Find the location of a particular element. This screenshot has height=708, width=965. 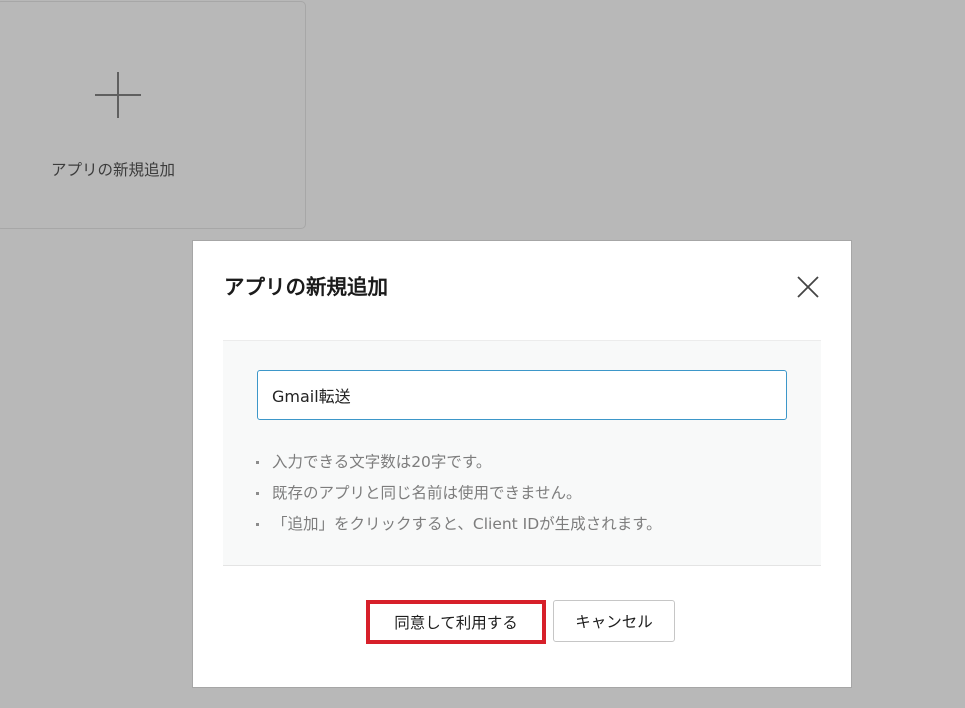

add-app-card: アプリの新規追加 is located at coordinates (153, 115).